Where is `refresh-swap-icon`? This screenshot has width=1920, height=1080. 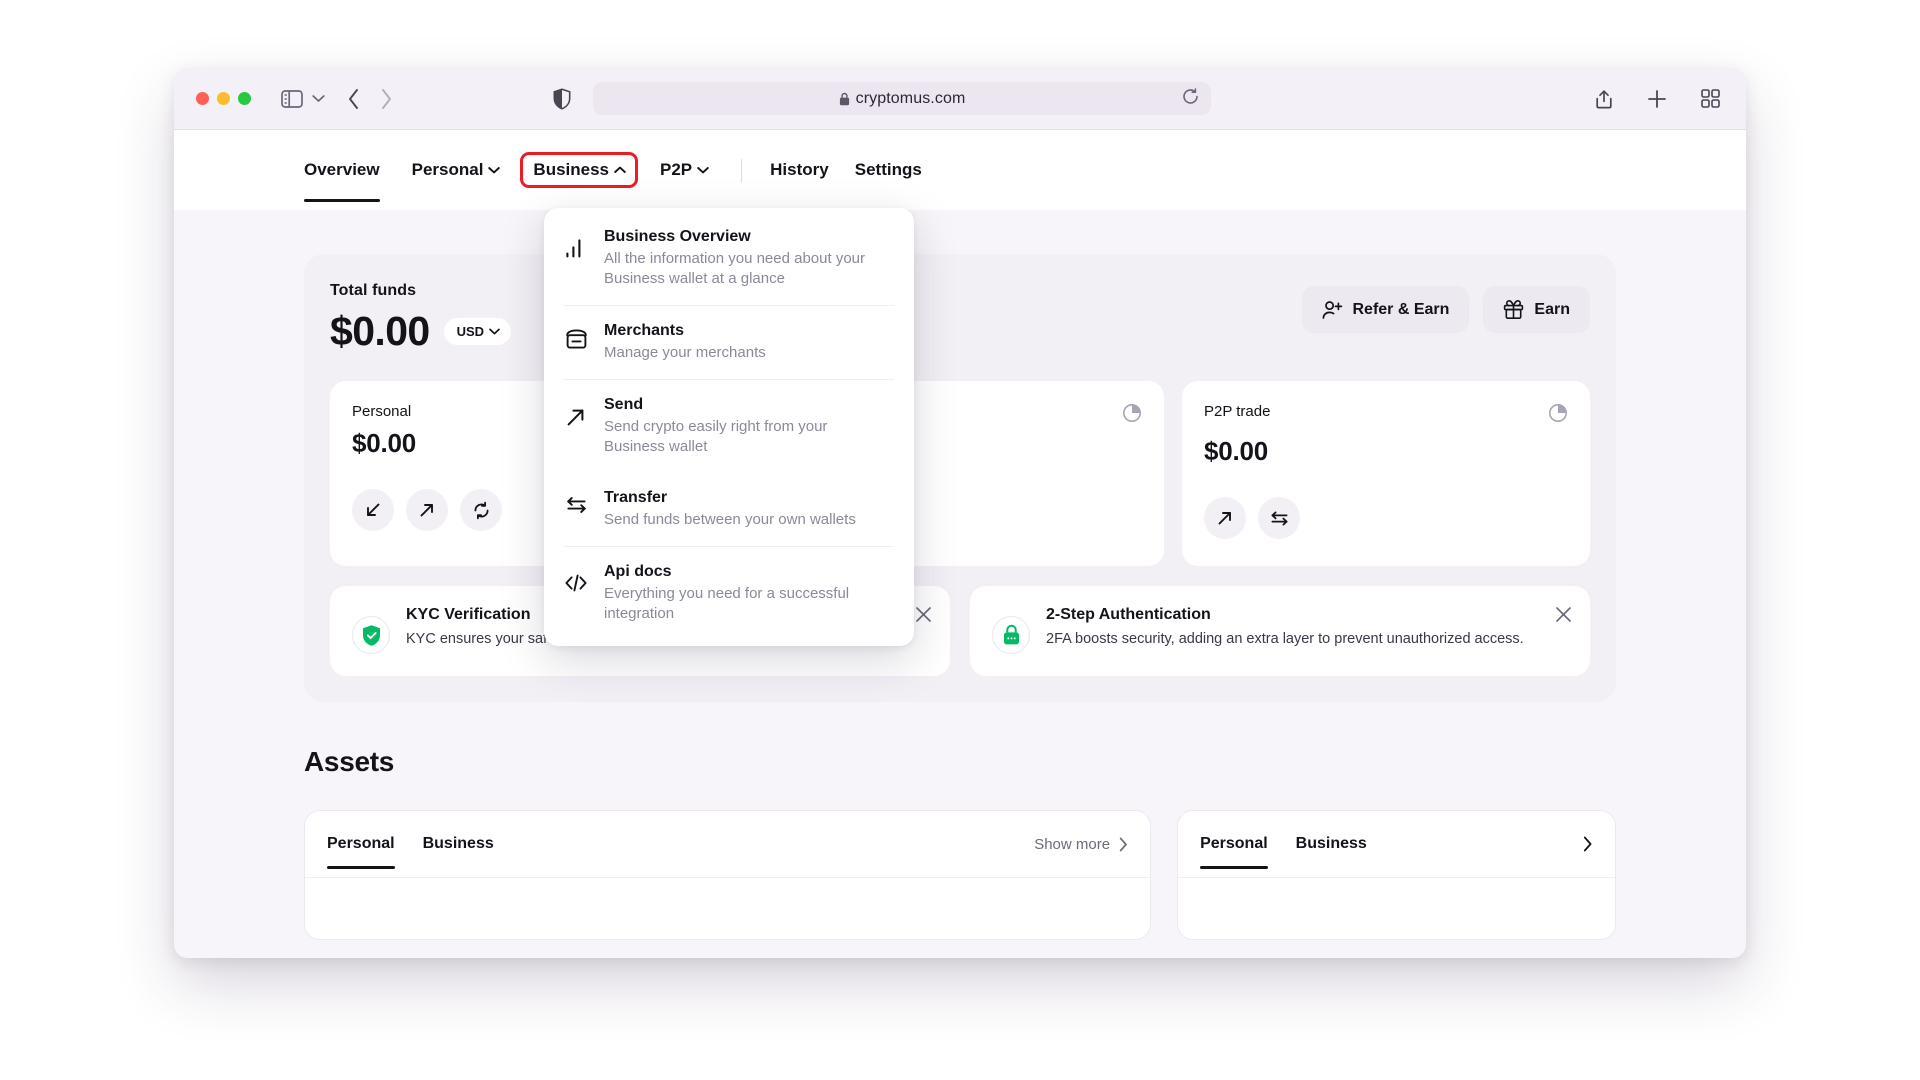
refresh-swap-icon is located at coordinates (481, 510).